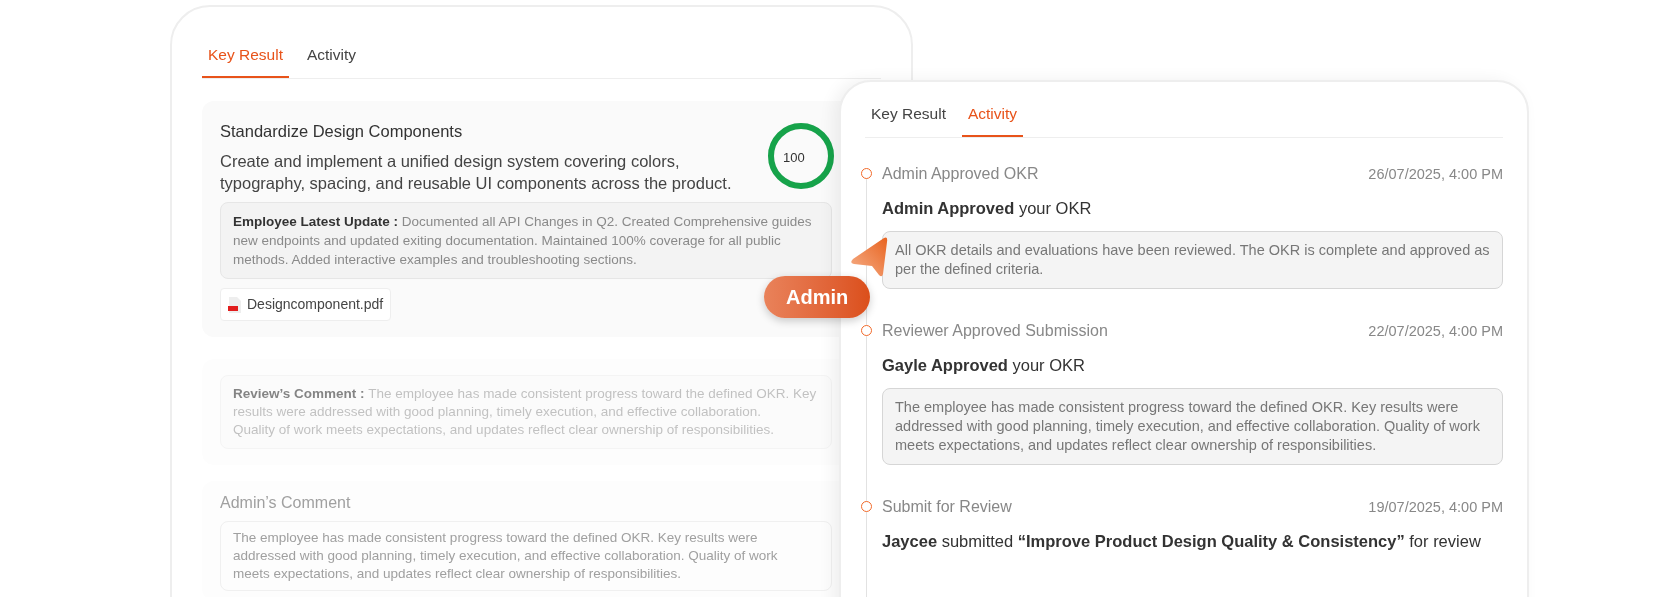  What do you see at coordinates (1435, 331) in the screenshot?
I see `activity-date: 22/07/2025, 4:00 PM` at bounding box center [1435, 331].